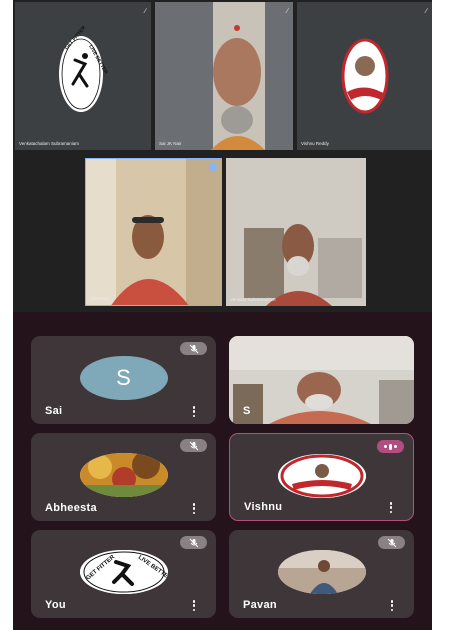 This screenshot has height=630, width=453. I want to click on speaking-indicator-icon, so click(390, 446).